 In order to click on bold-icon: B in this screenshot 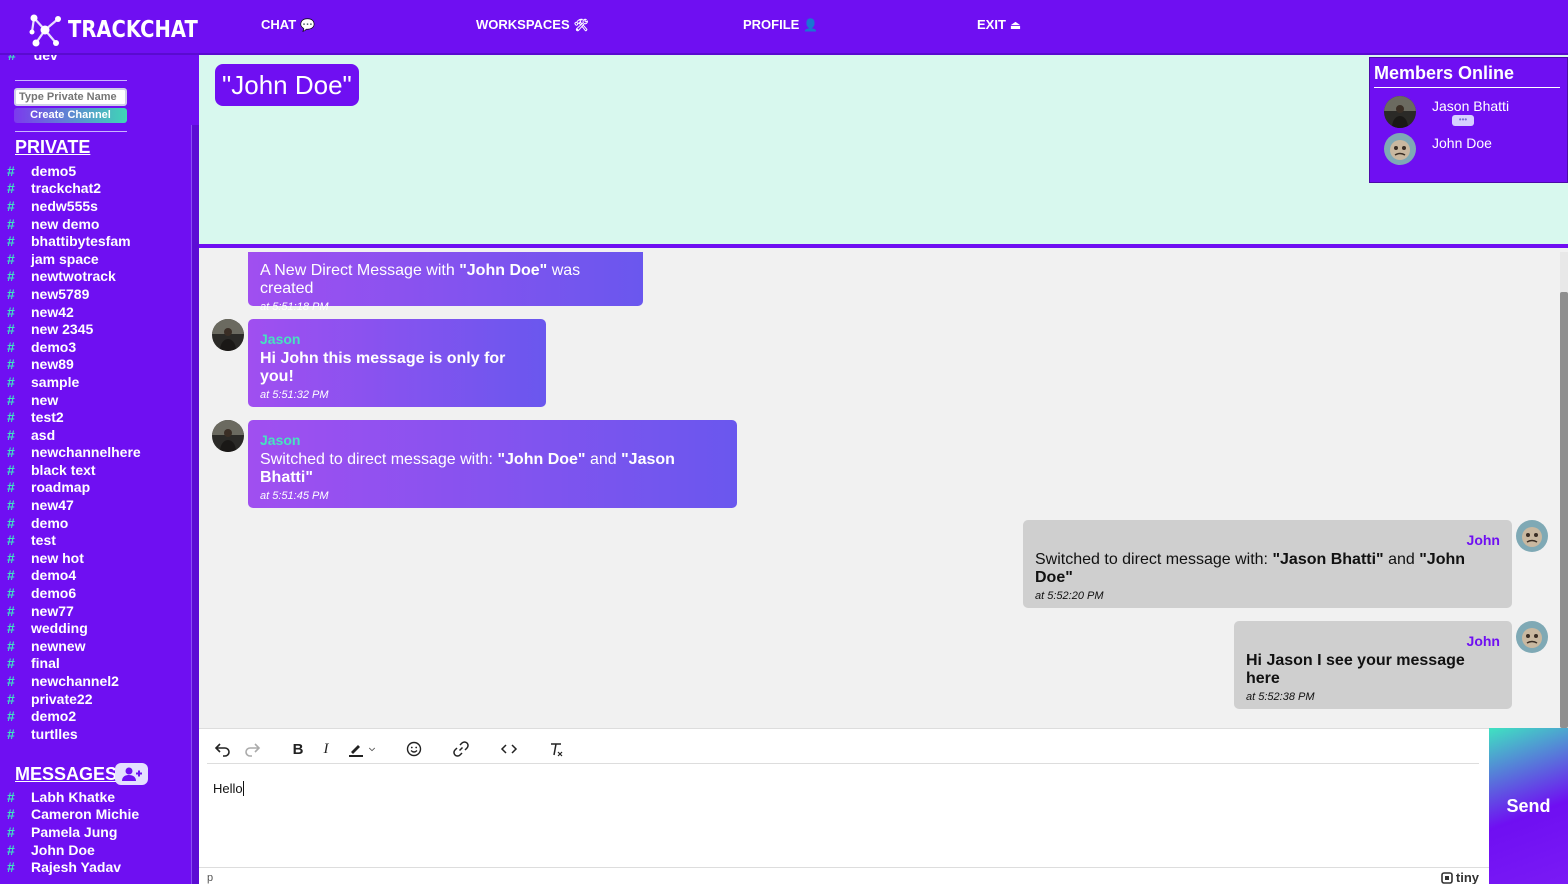, I will do `click(298, 749)`.